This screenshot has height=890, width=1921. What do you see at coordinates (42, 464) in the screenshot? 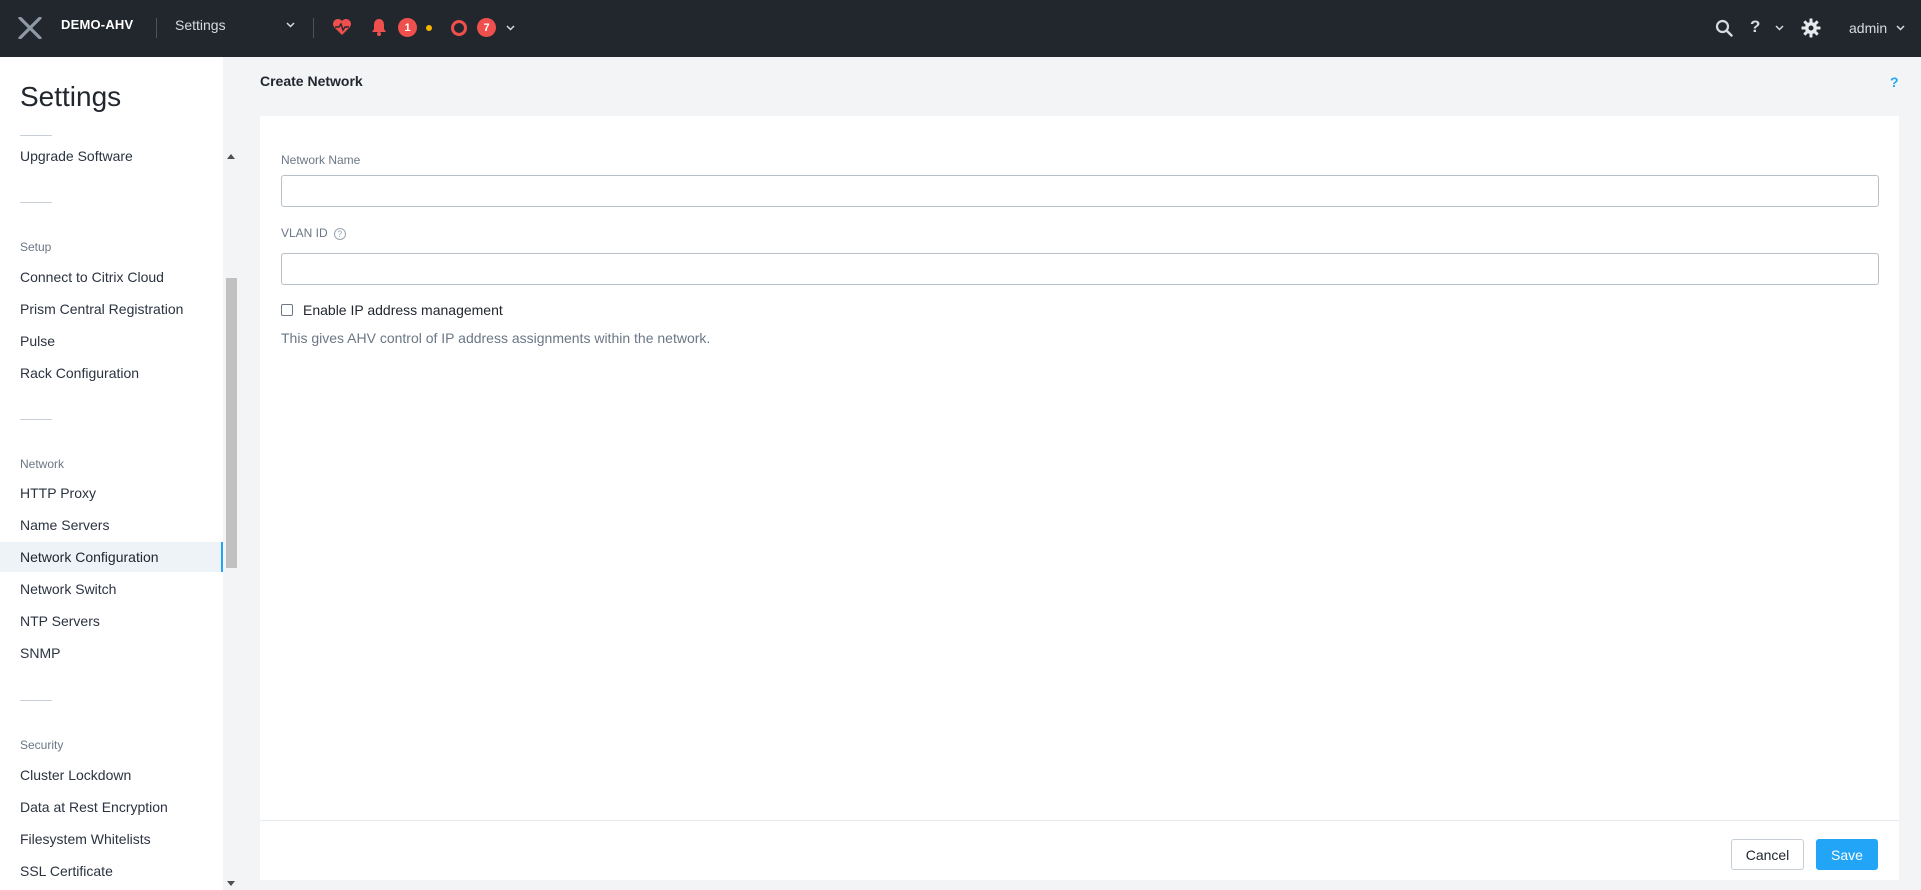
I see `group-label-network: Network` at bounding box center [42, 464].